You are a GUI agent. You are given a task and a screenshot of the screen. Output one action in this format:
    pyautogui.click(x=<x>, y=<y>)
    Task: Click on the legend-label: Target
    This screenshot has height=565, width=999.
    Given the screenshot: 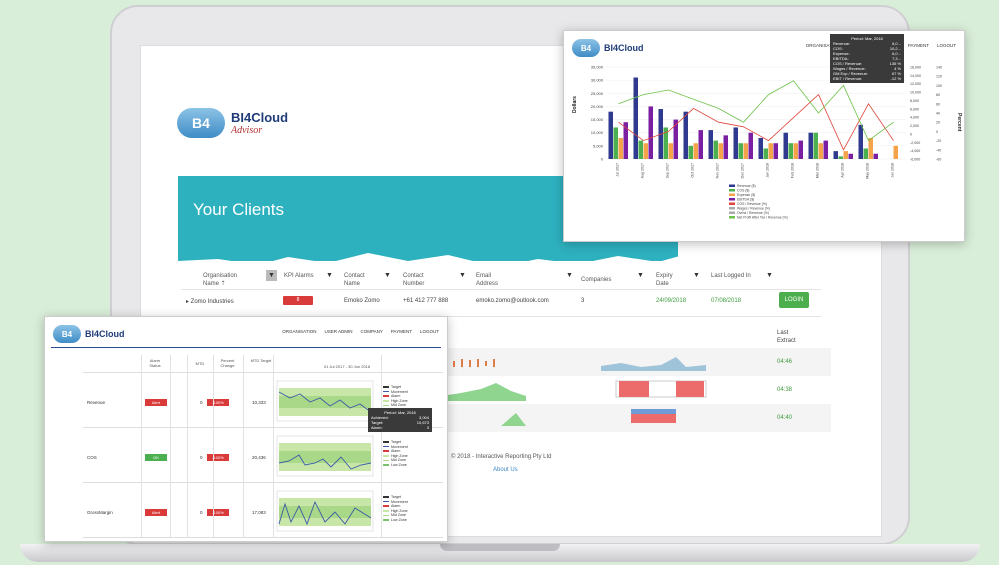 What is the action you would take?
    pyautogui.click(x=396, y=497)
    